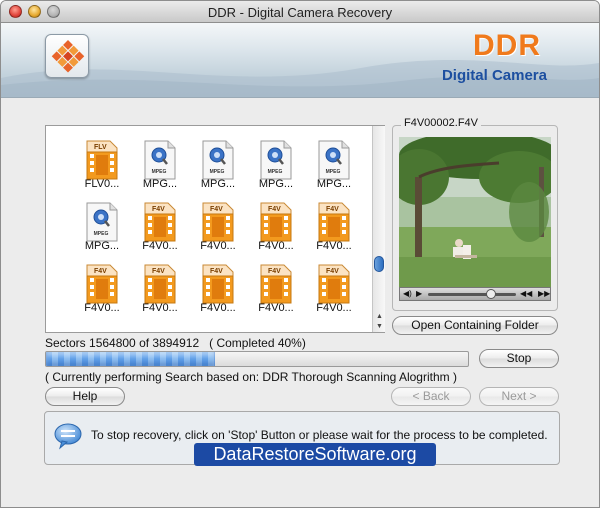 This screenshot has width=600, height=508. What do you see at coordinates (507, 45) in the screenshot?
I see `brand-name: DDR` at bounding box center [507, 45].